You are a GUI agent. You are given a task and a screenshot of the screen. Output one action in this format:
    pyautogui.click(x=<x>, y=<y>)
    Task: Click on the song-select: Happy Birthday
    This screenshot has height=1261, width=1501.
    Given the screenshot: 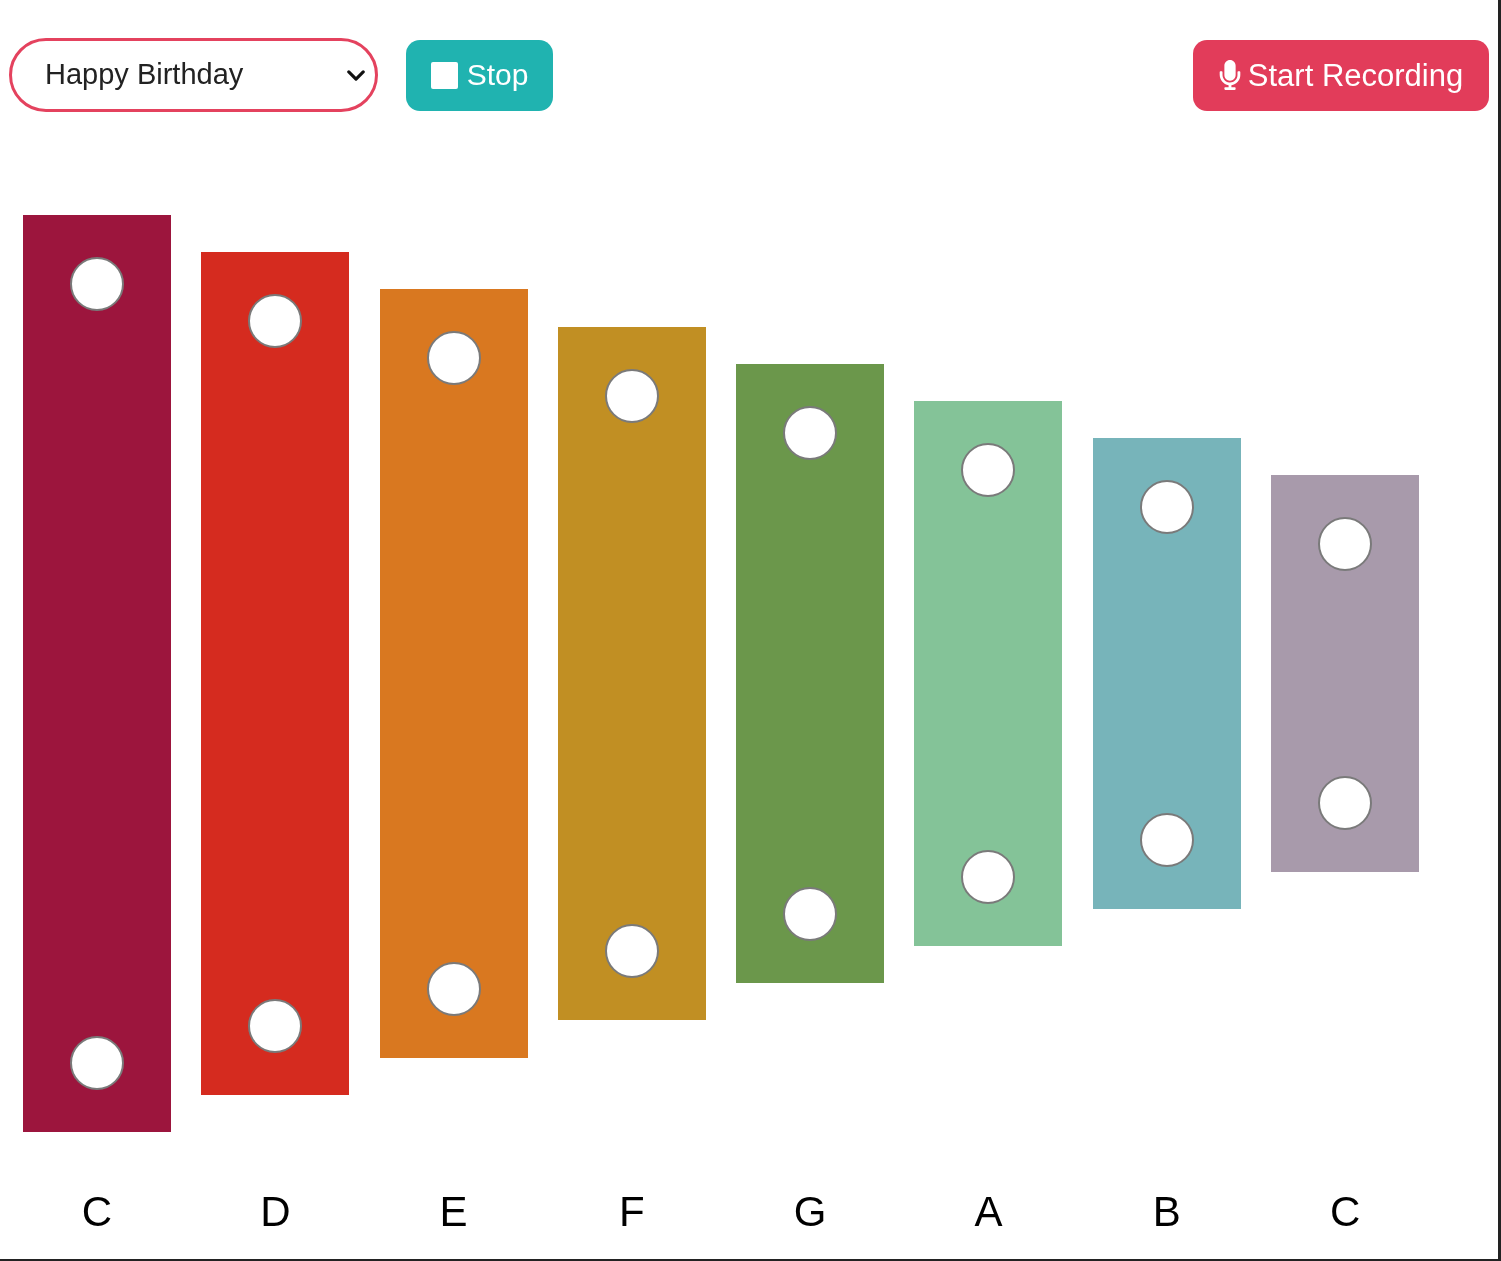 What is the action you would take?
    pyautogui.click(x=193, y=75)
    